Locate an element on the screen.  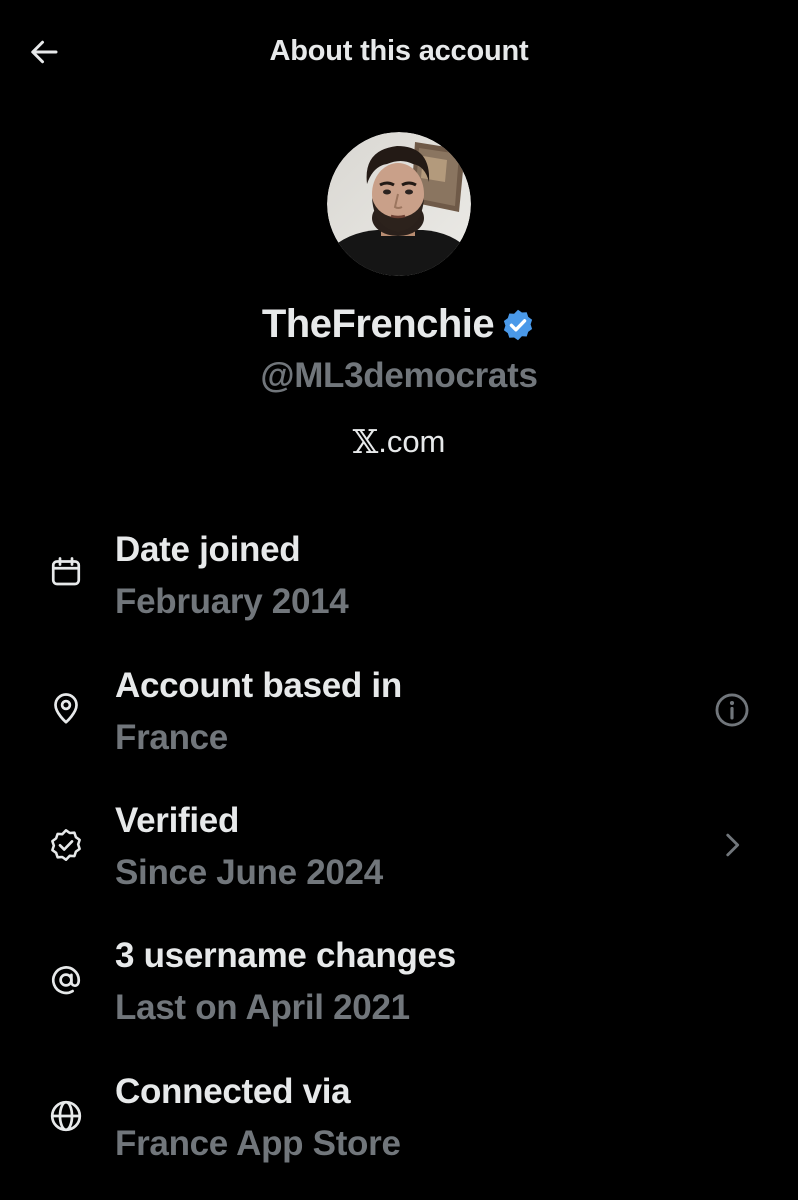
verified-details-chevron is located at coordinates (732, 845).